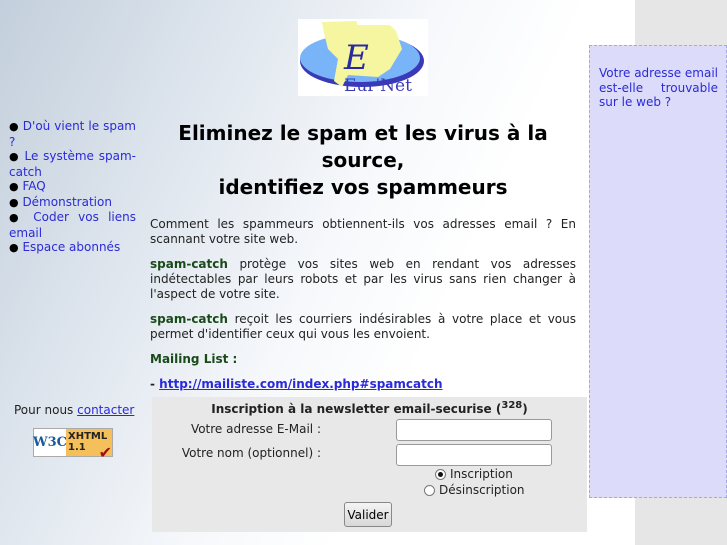 The width and height of the screenshot is (727, 545). I want to click on svg-text: E, so click(356, 58).